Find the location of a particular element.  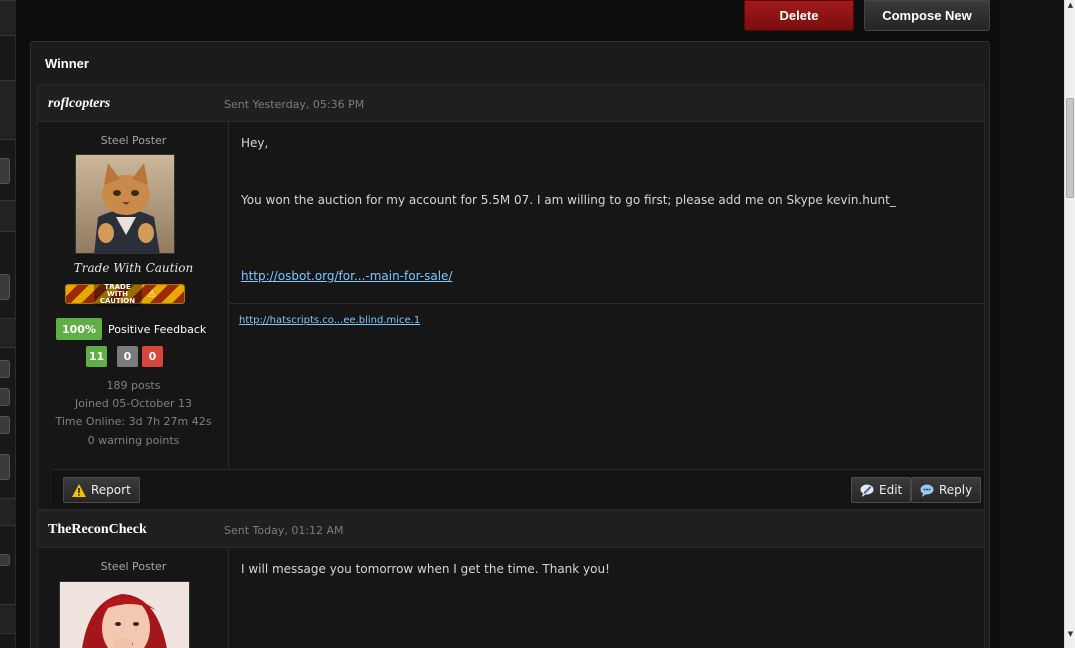

warning-icon: ⚠ is located at coordinates (152, 294).